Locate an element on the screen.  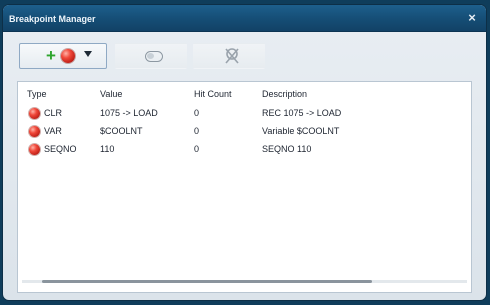
type-cell: VAR is located at coordinates (53, 131).